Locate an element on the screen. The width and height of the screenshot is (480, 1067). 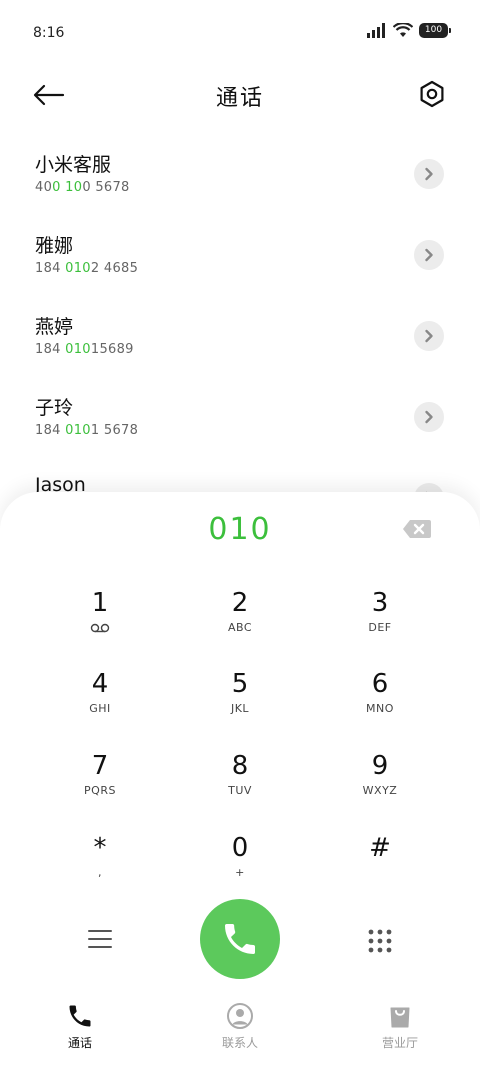
key-4: 4 GHI is located at coordinates (100, 703).